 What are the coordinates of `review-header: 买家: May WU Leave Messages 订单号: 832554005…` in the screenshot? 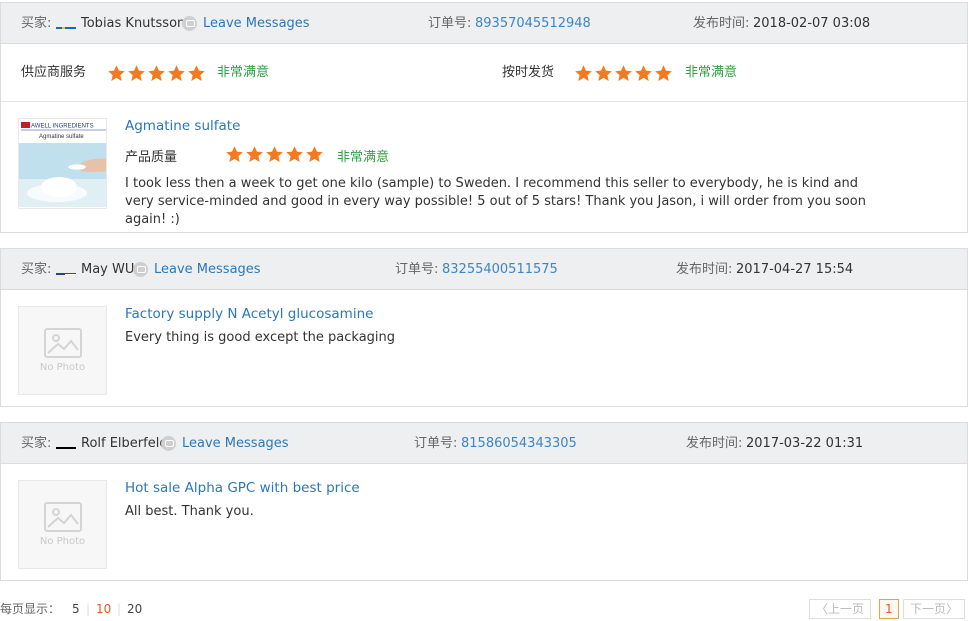 It's located at (484, 269).